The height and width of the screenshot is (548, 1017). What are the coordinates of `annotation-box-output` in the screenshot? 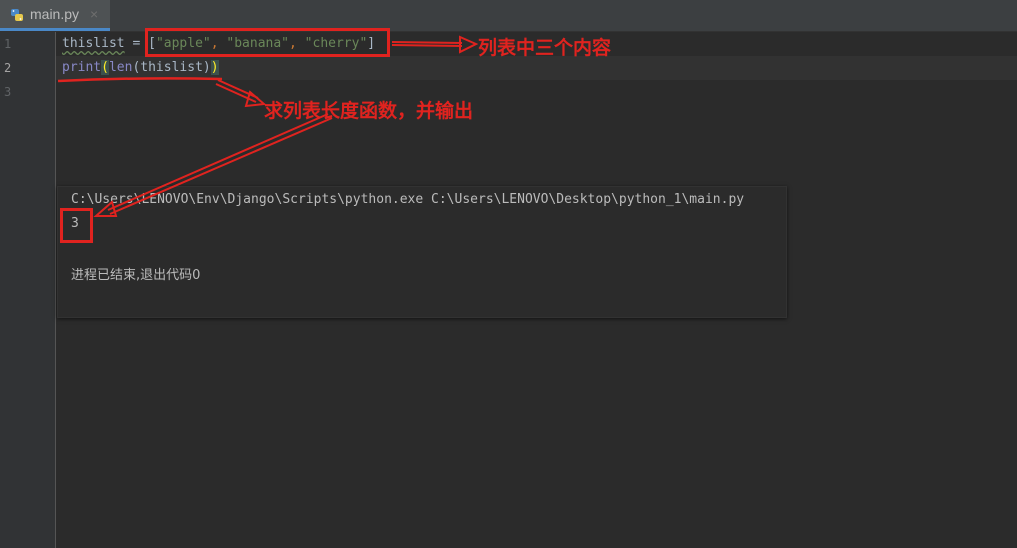 It's located at (76, 225).